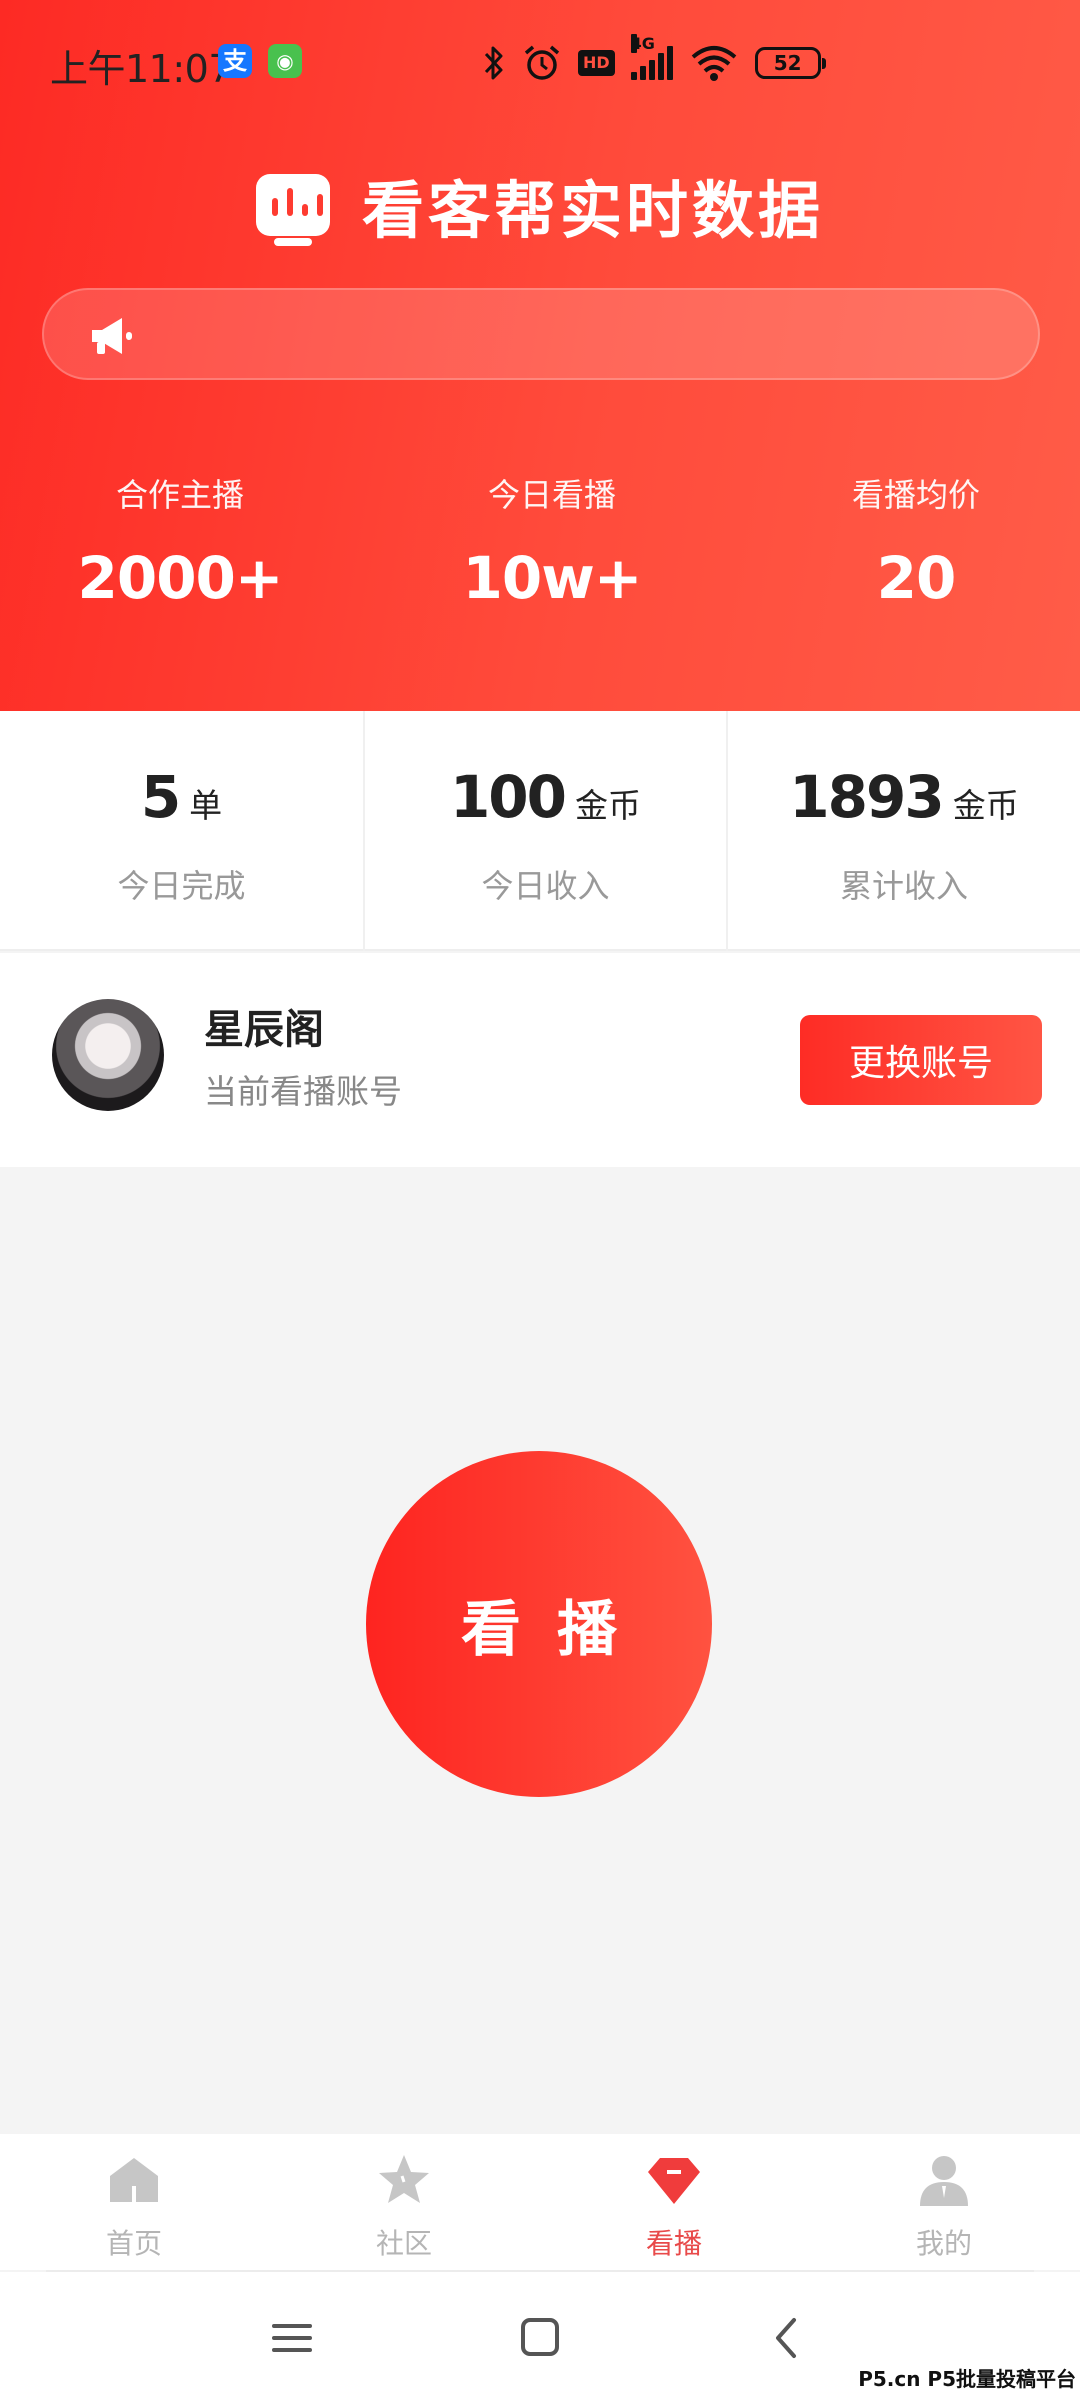  Describe the element at coordinates (540, 2203) in the screenshot. I see `bottom-tab-bar: 首页 社区 看播 我的` at that location.